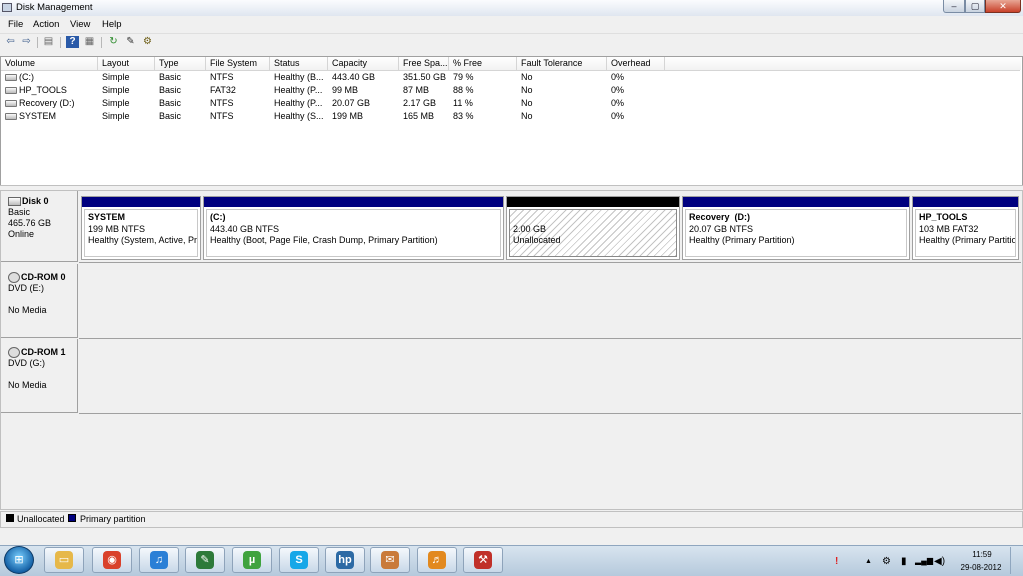 Image resolution: width=1023 pixels, height=576 pixels. Describe the element at coordinates (223, 90) in the screenshot. I see `file-system-cell: FAT32` at that location.